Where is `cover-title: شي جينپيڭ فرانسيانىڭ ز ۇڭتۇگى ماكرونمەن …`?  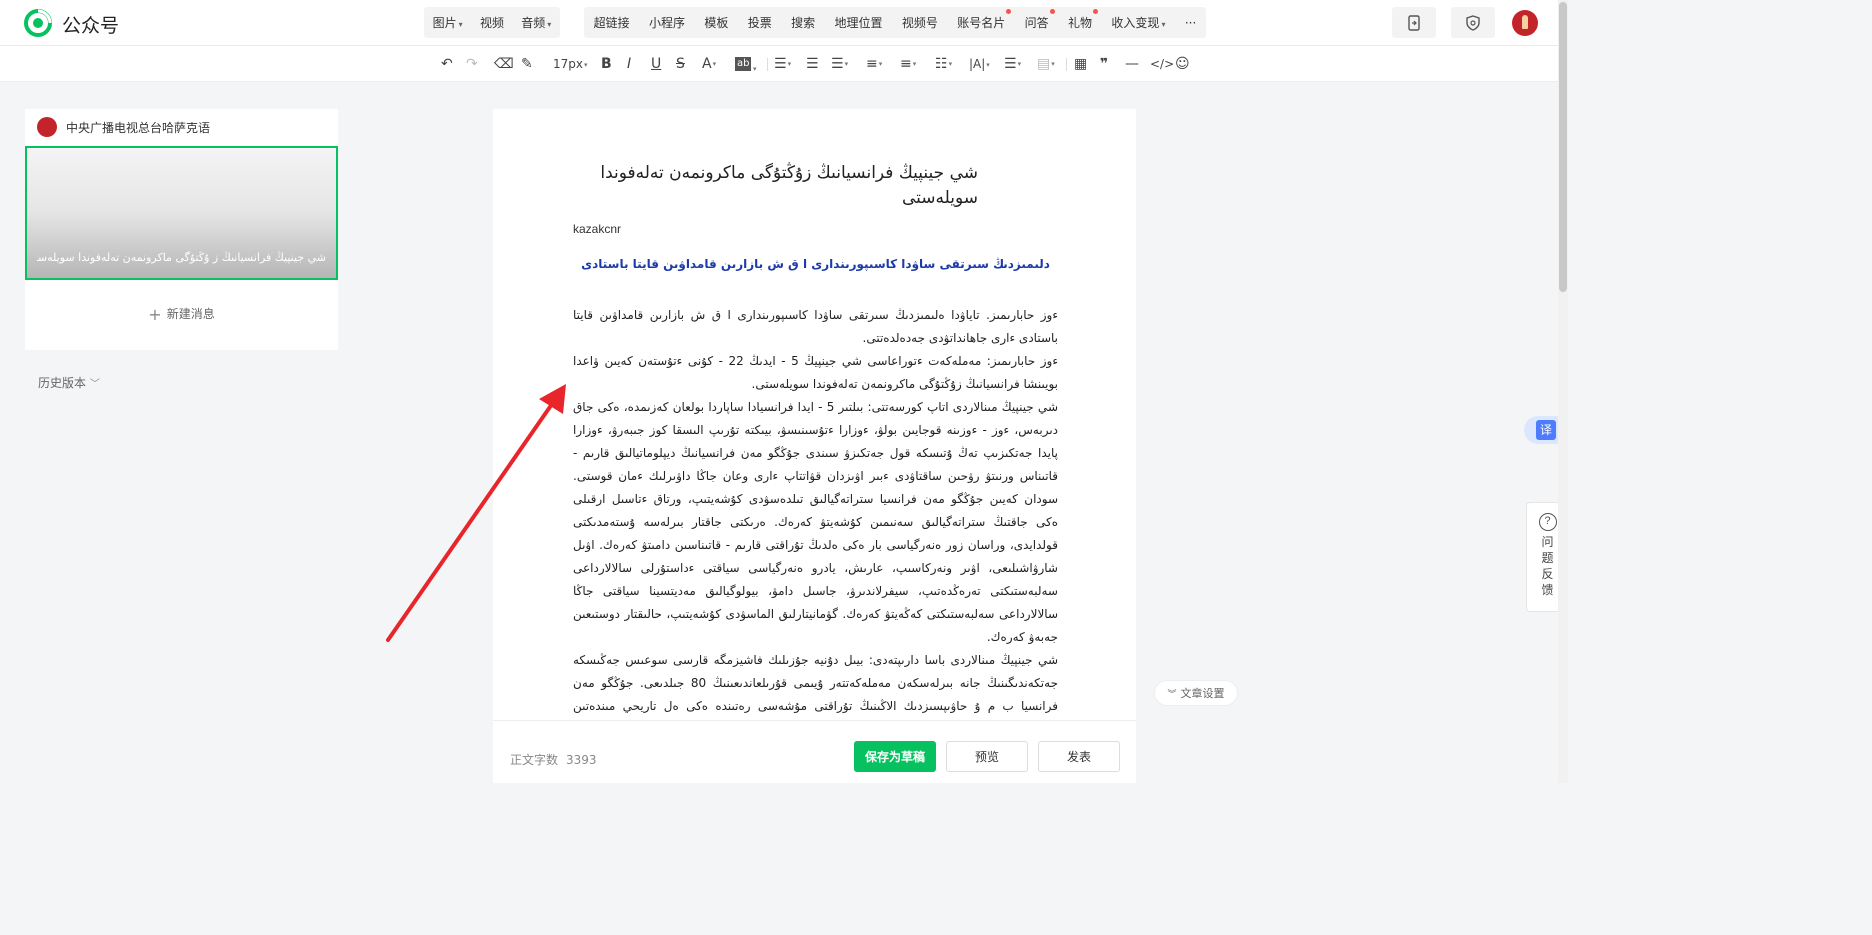
cover-title: شي جينپيڭ فرانسيانىڭ ز ۇڭتۇگى ماكرونمەن … is located at coordinates (181, 257).